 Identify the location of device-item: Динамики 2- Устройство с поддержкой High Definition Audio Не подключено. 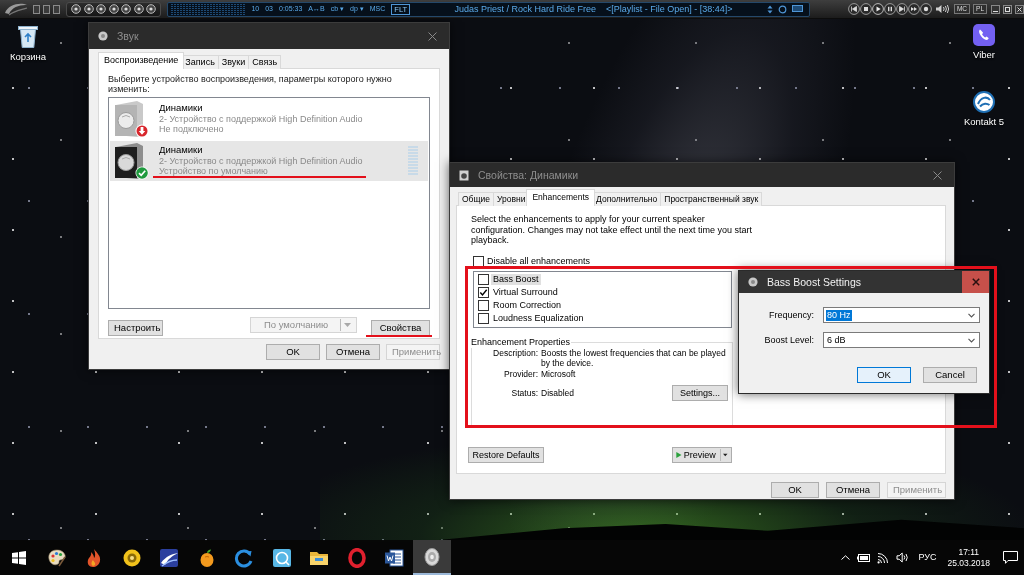
(269, 119).